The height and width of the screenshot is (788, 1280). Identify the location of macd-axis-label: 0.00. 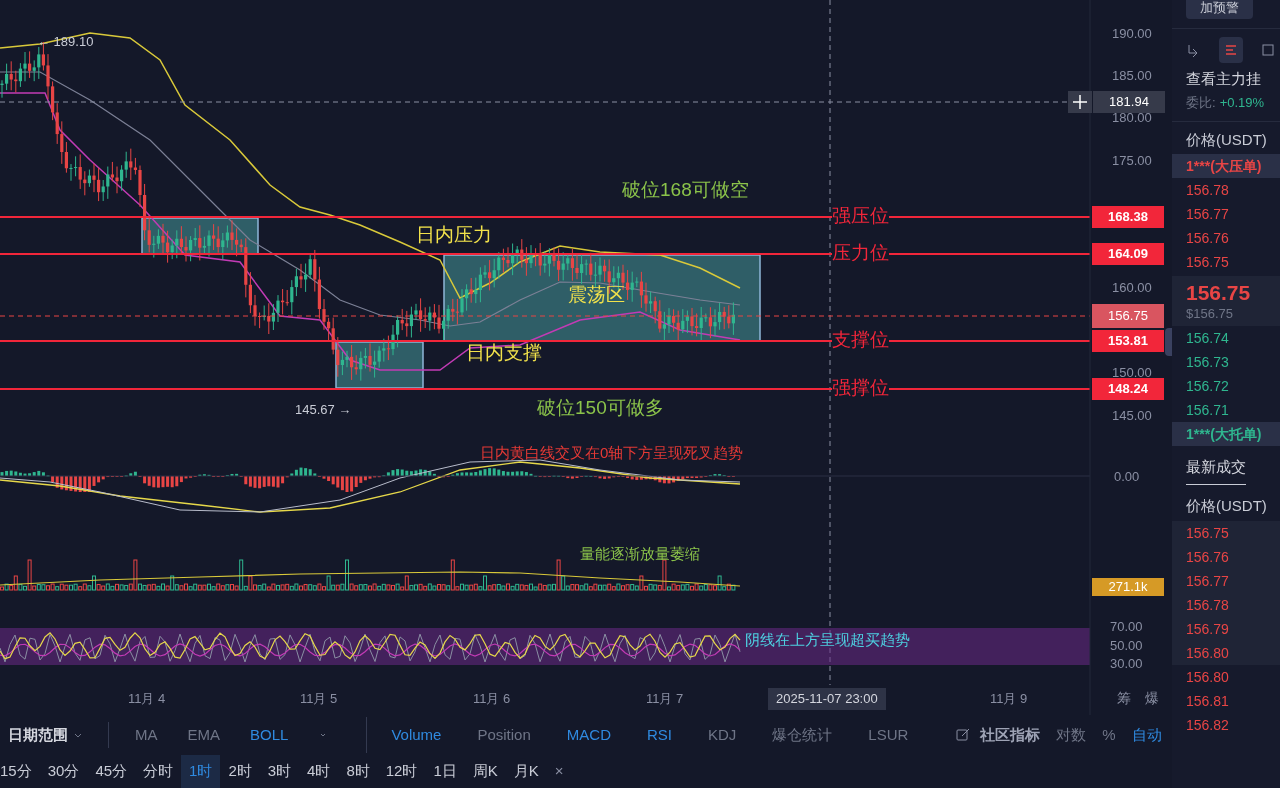
(1127, 476).